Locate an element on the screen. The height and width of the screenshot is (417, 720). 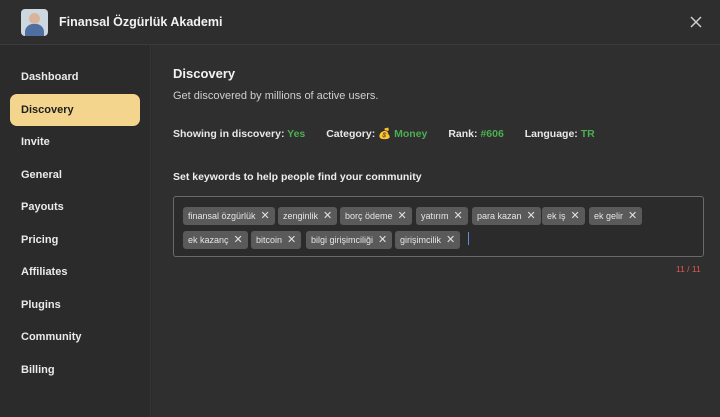
keyword-tag: bilgi girişimciliği ✕ is located at coordinates (349, 240).